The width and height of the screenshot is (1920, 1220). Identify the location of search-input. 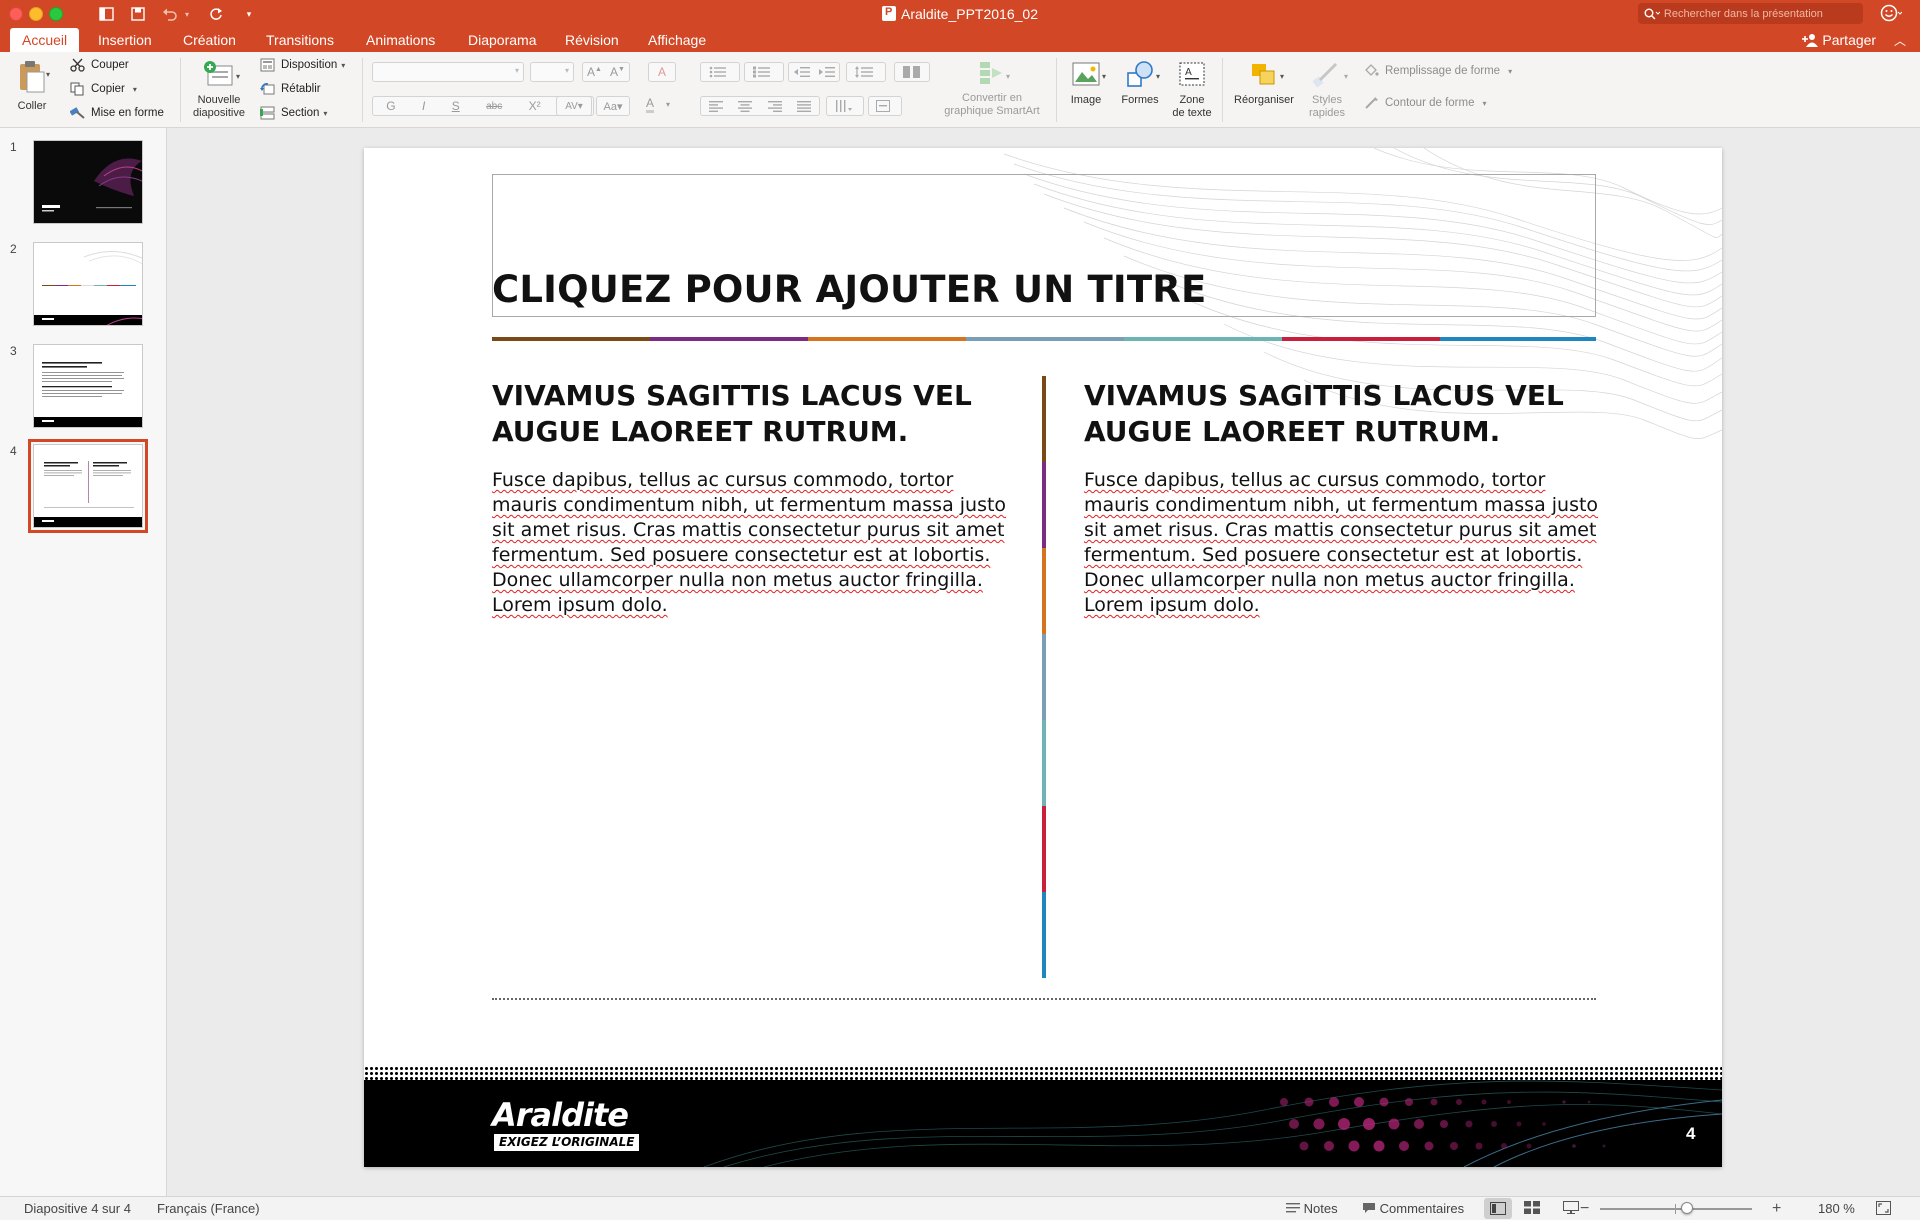
(1763, 13).